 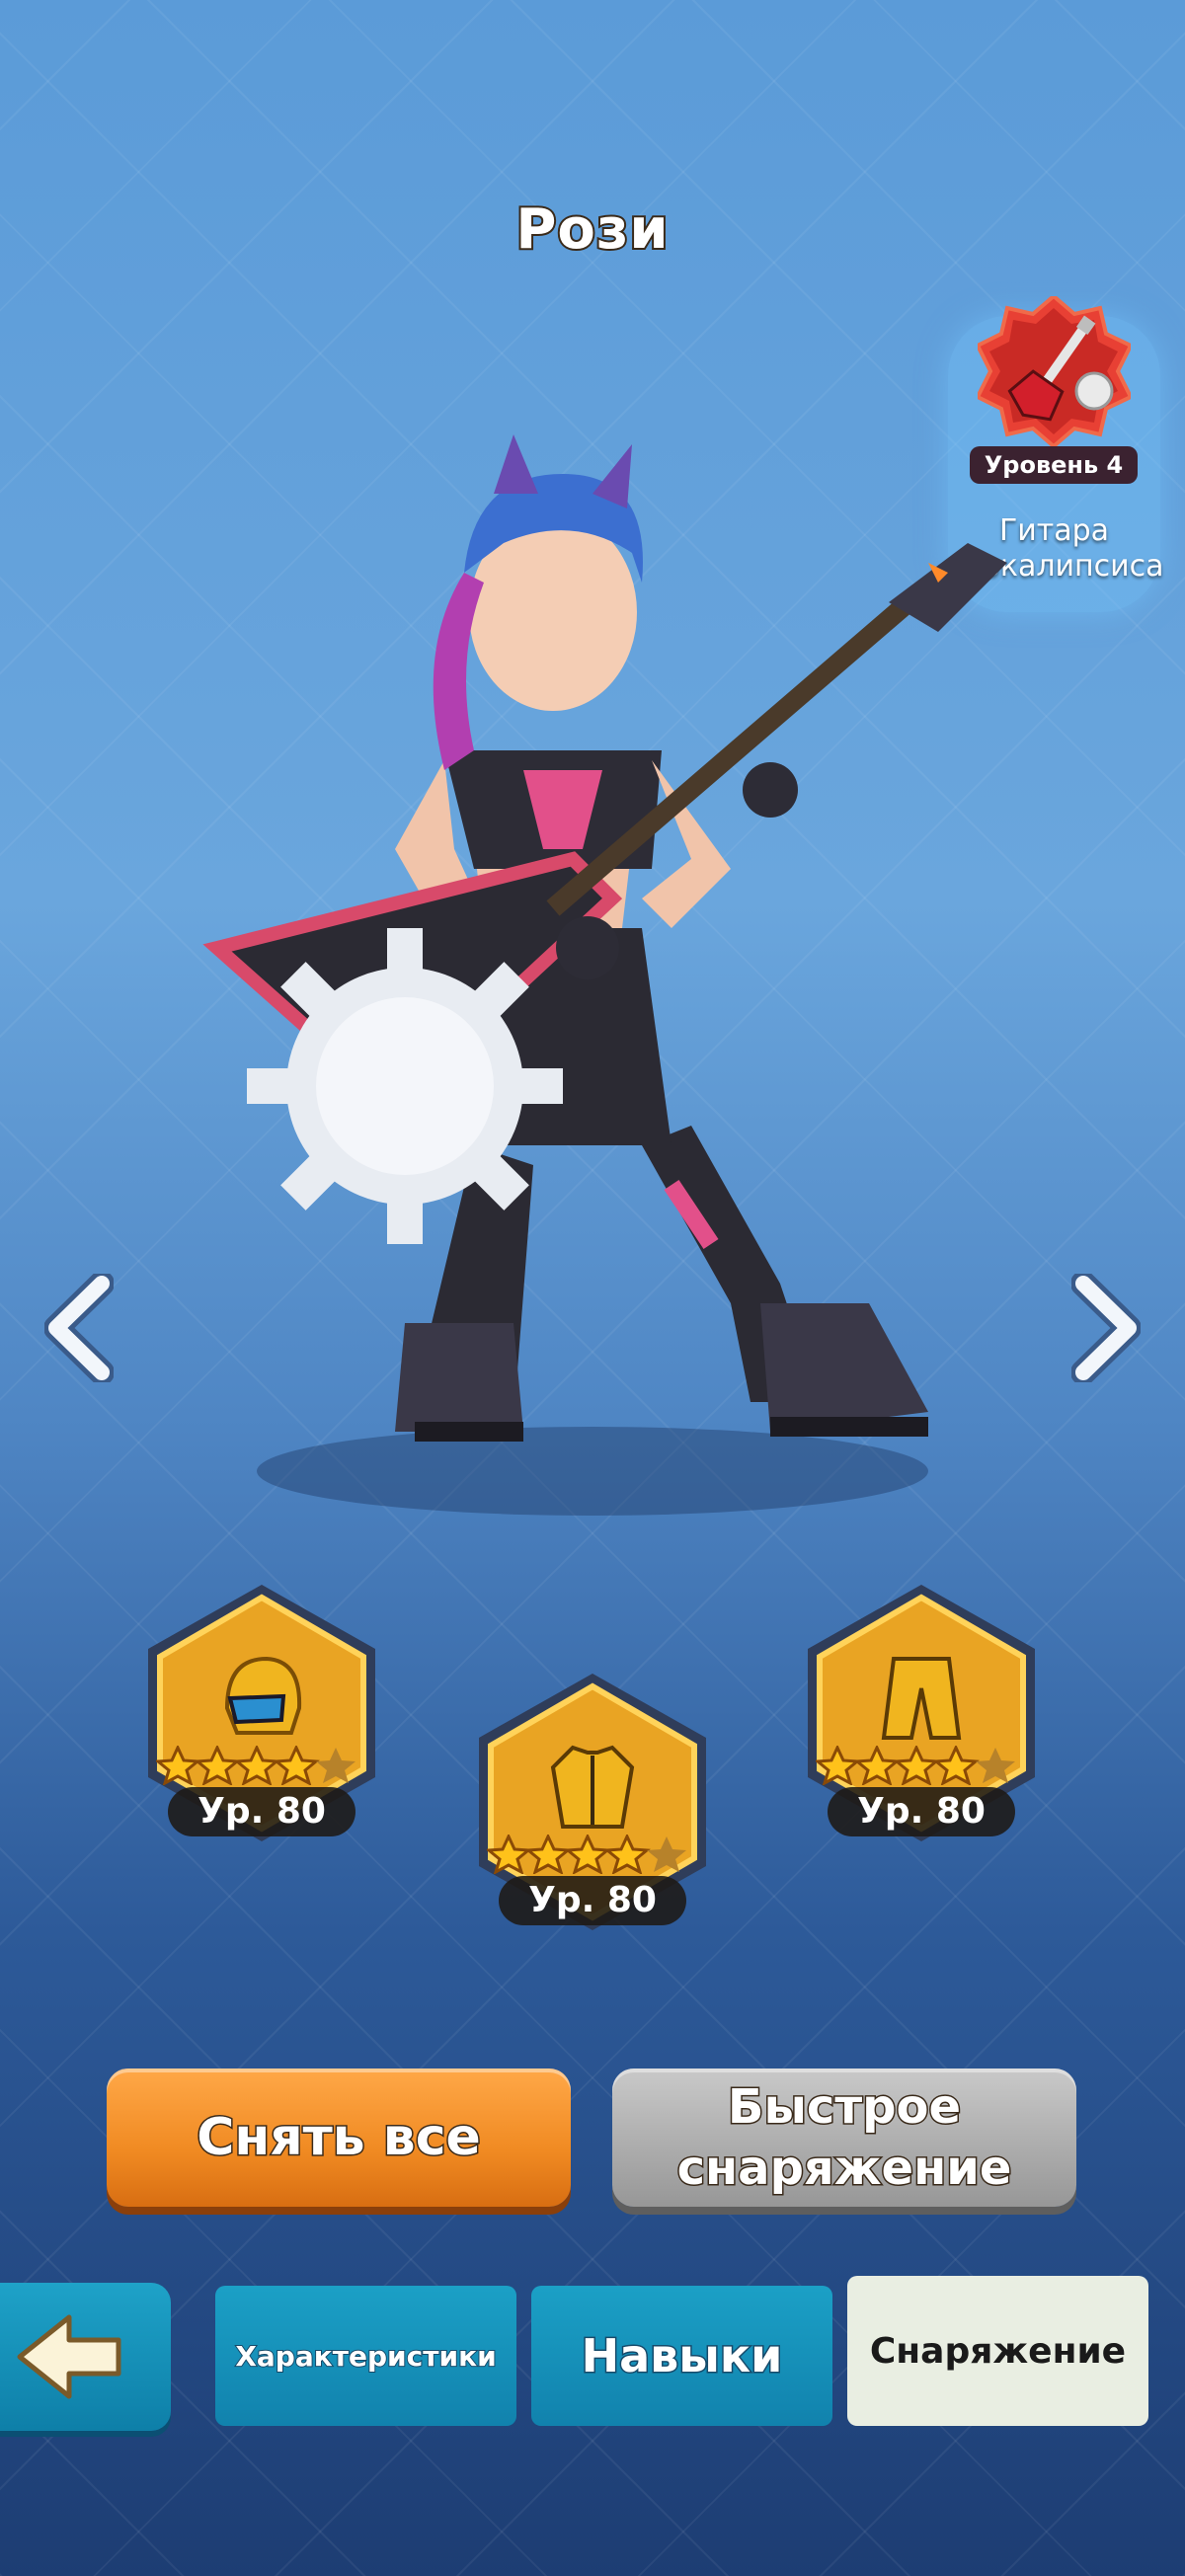 What do you see at coordinates (263, 1695) in the screenshot?
I see `helmet-icon` at bounding box center [263, 1695].